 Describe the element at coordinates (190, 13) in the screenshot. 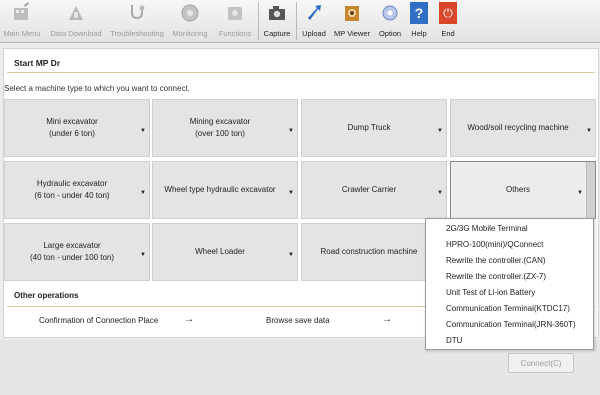

I see `monitoring-gauge-icon` at that location.